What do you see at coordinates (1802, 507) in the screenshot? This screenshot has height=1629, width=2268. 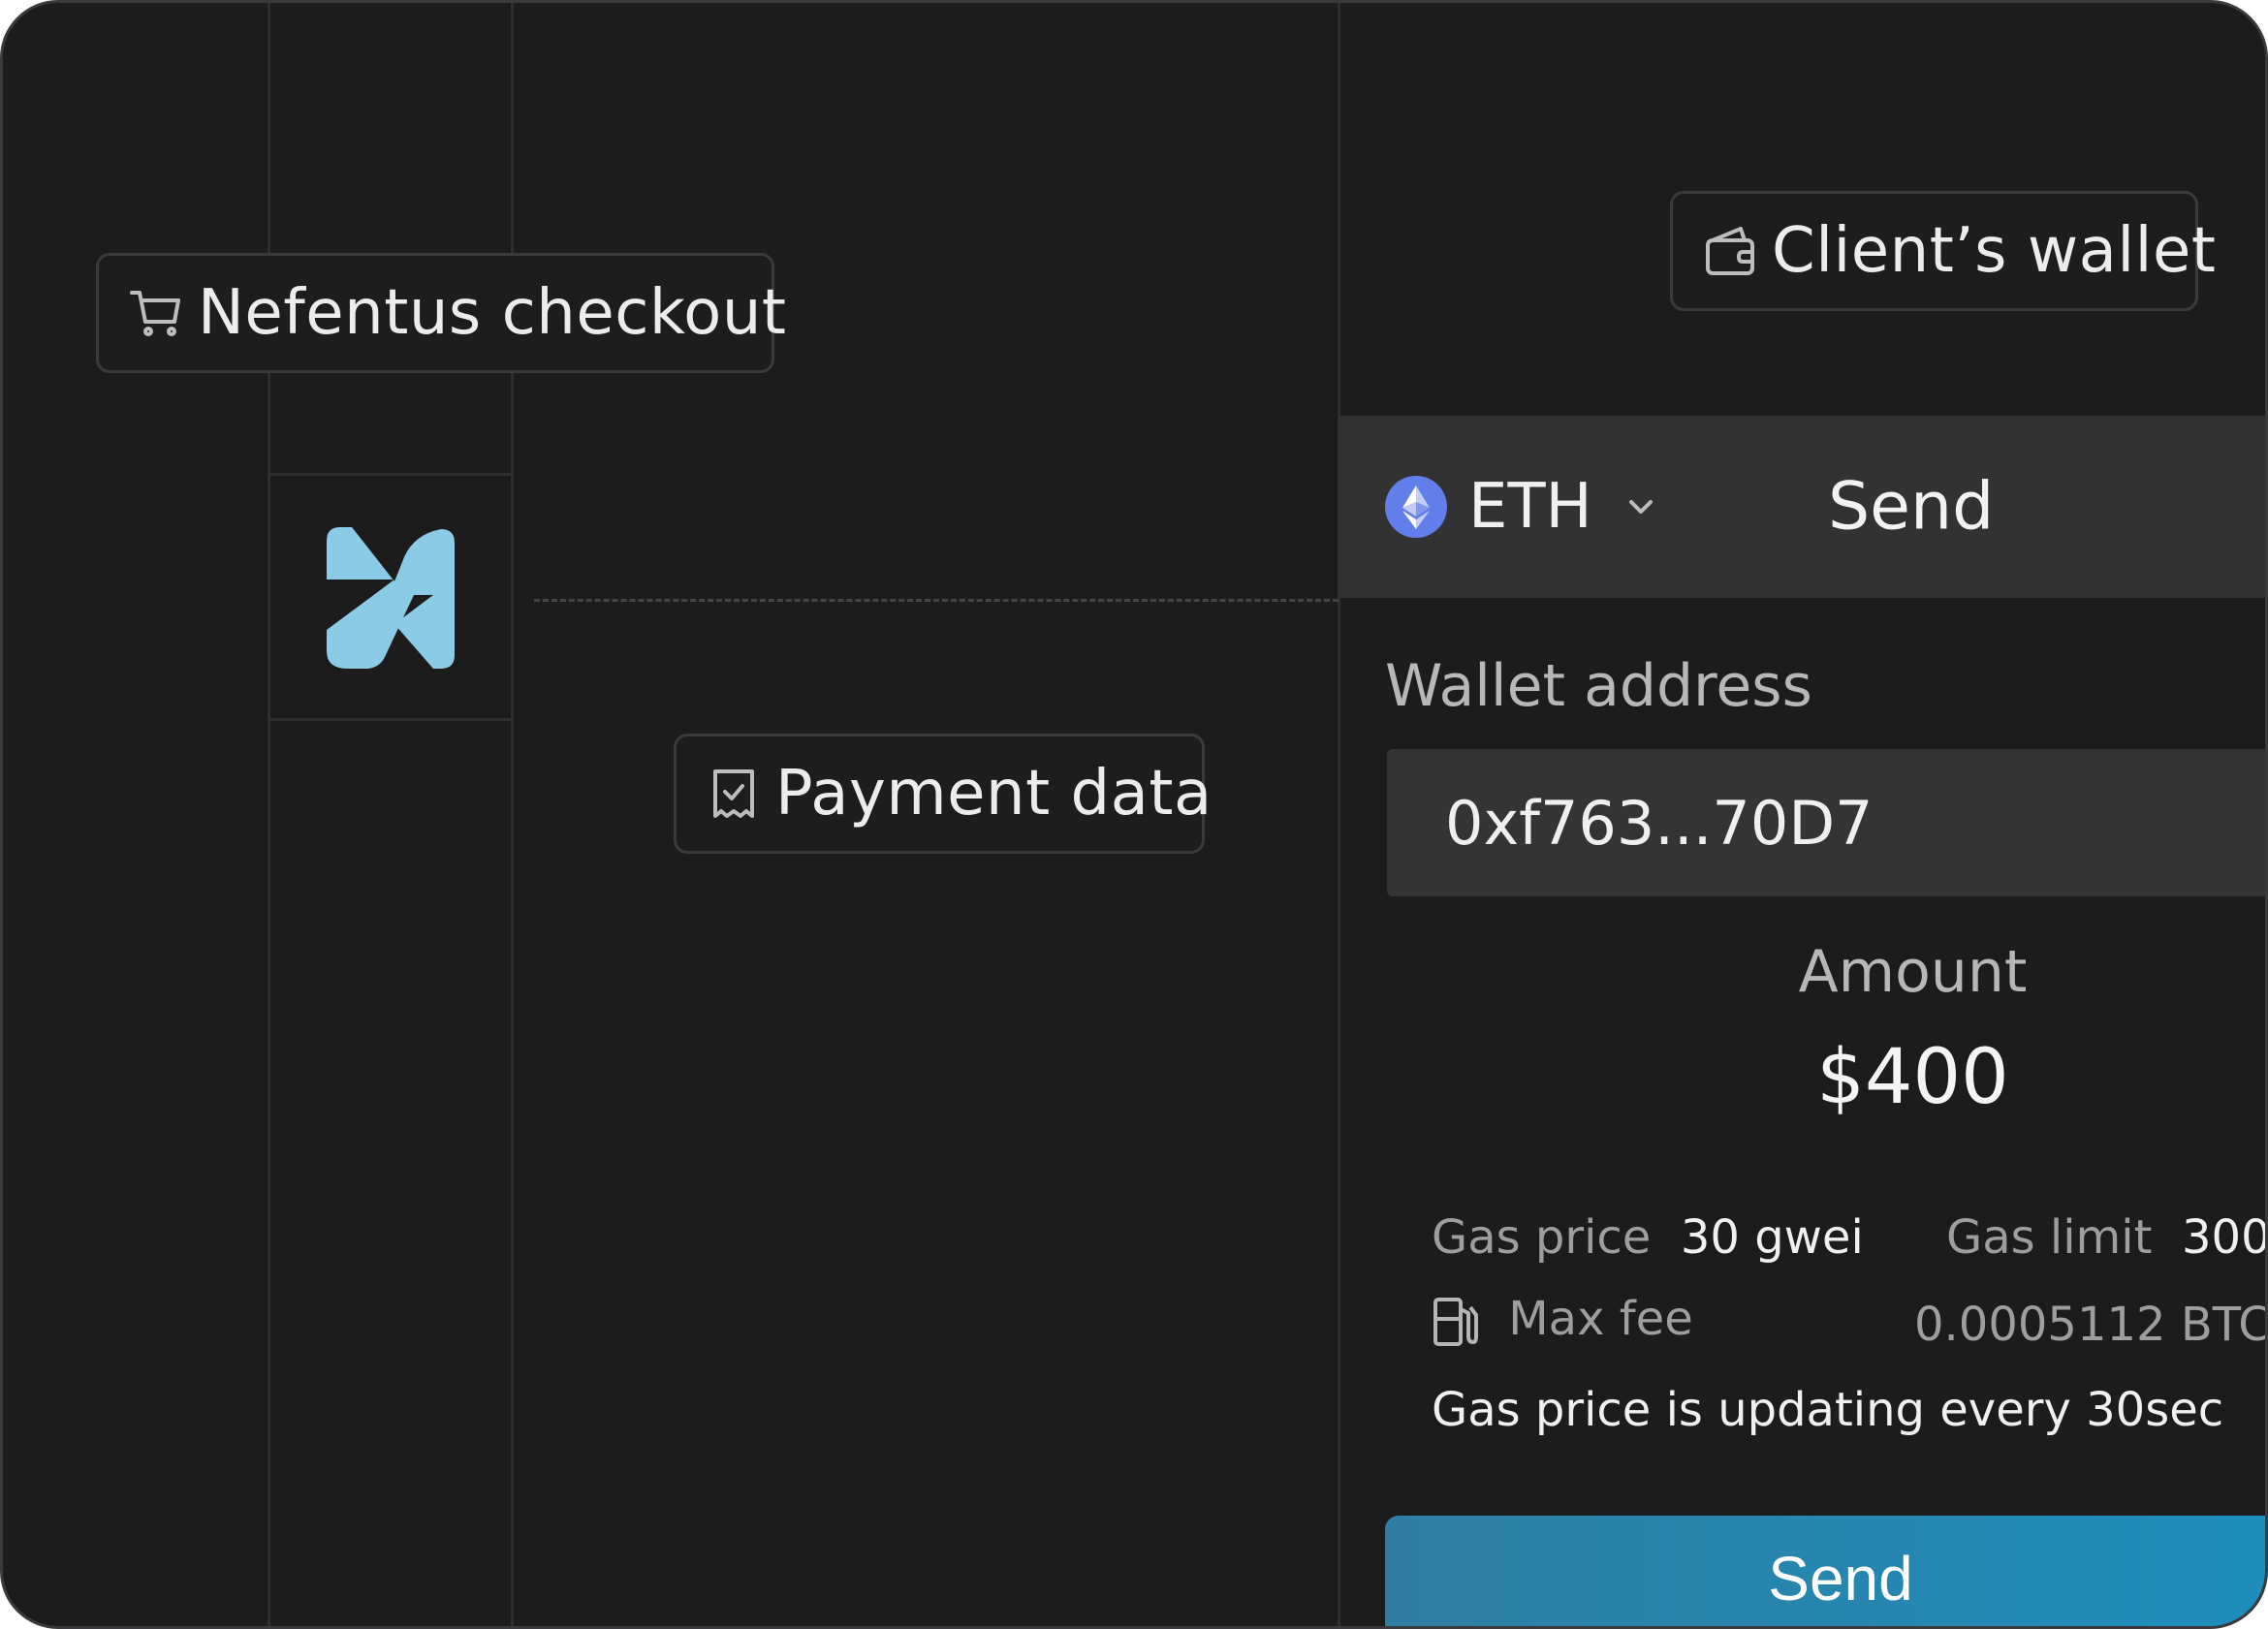 I see `wallet-header: ETH Send` at bounding box center [1802, 507].